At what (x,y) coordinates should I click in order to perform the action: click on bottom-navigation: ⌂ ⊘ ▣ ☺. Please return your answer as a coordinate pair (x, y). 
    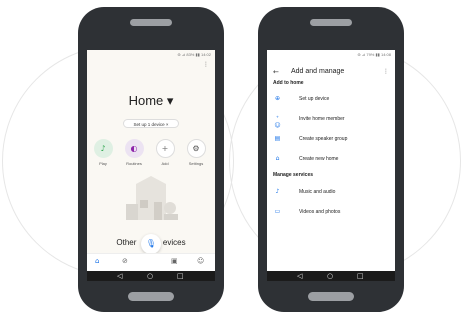
    Looking at the image, I should click on (151, 262).